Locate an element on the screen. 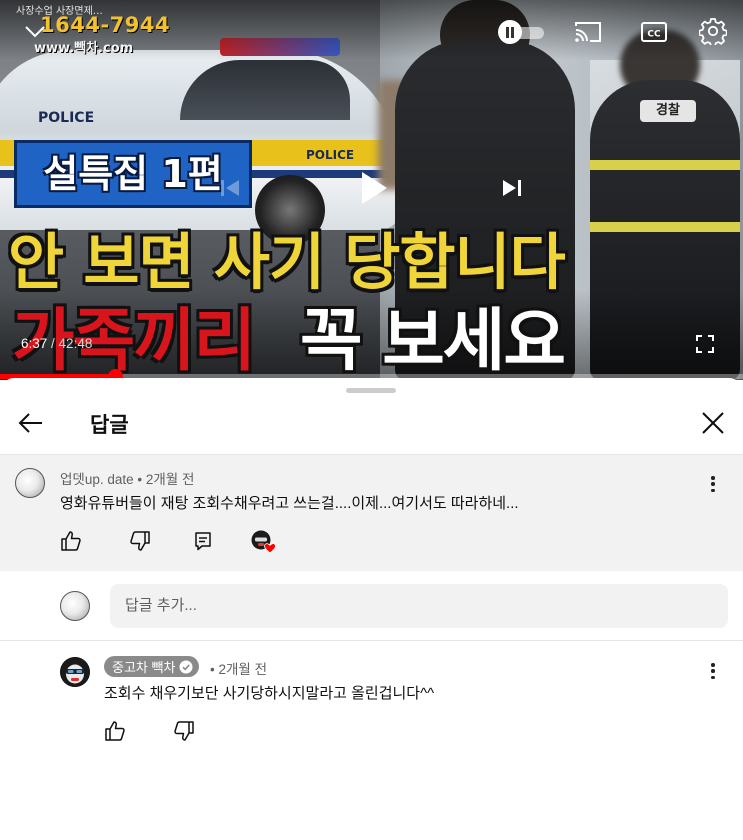 This screenshot has height=840, width=743. like-button is located at coordinates (71, 541).